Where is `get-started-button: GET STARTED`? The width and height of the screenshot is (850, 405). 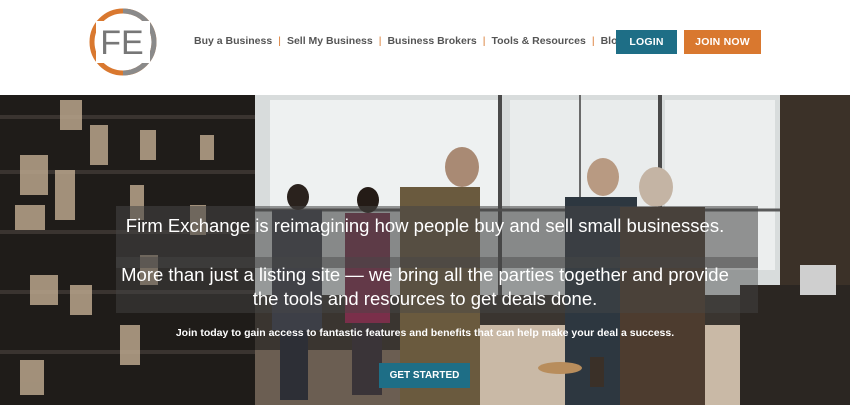
get-started-button: GET STARTED is located at coordinates (424, 375).